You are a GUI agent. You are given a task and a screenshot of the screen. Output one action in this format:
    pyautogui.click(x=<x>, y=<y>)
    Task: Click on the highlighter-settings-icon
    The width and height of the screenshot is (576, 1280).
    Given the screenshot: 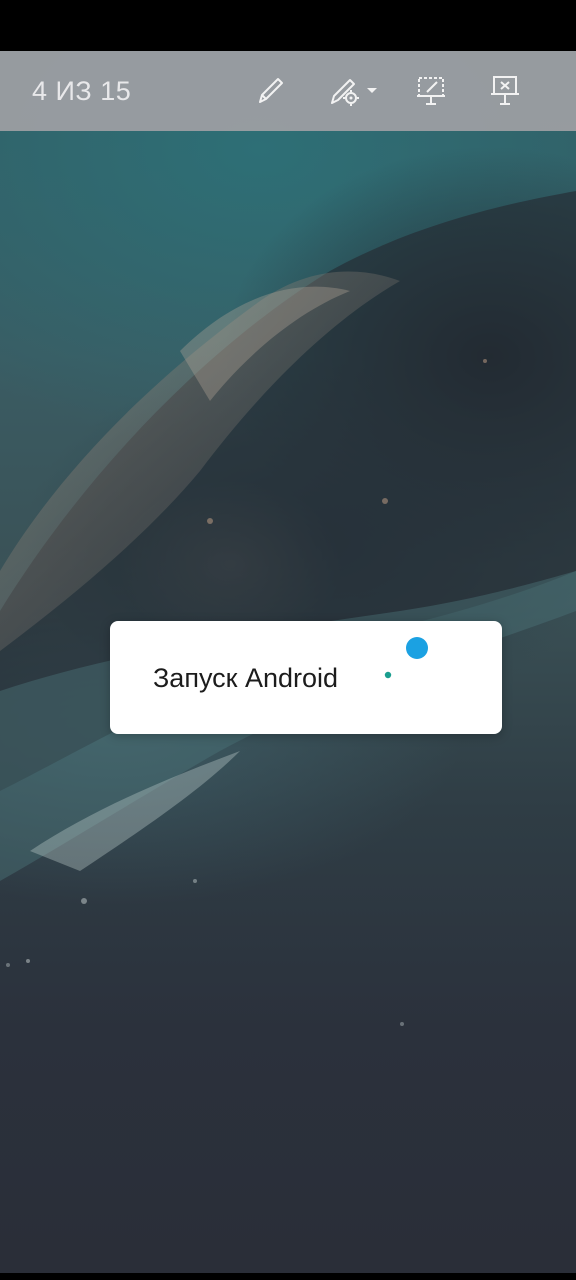 What is the action you would take?
    pyautogui.click(x=354, y=92)
    